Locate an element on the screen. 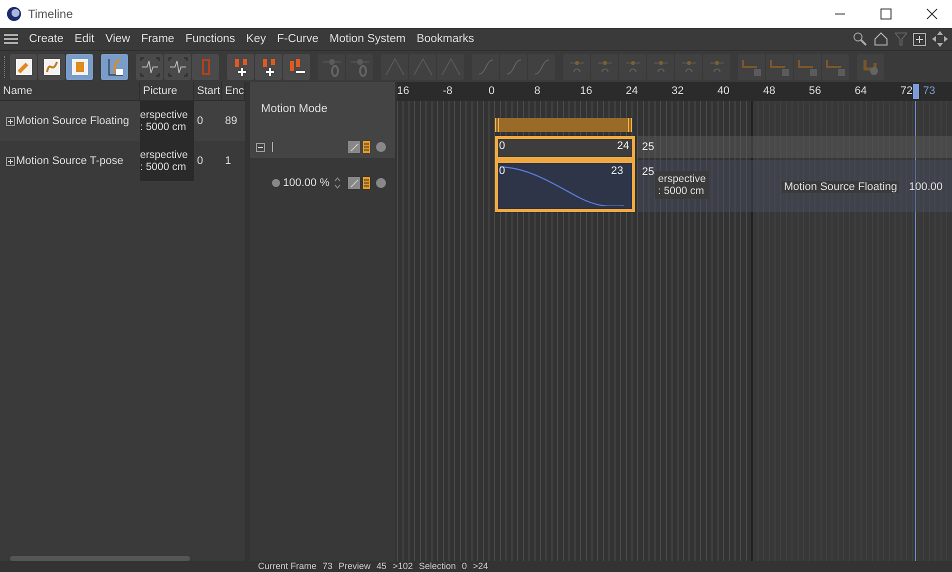 Image resolution: width=952 pixels, height=572 pixels. filter-icon is located at coordinates (901, 39).